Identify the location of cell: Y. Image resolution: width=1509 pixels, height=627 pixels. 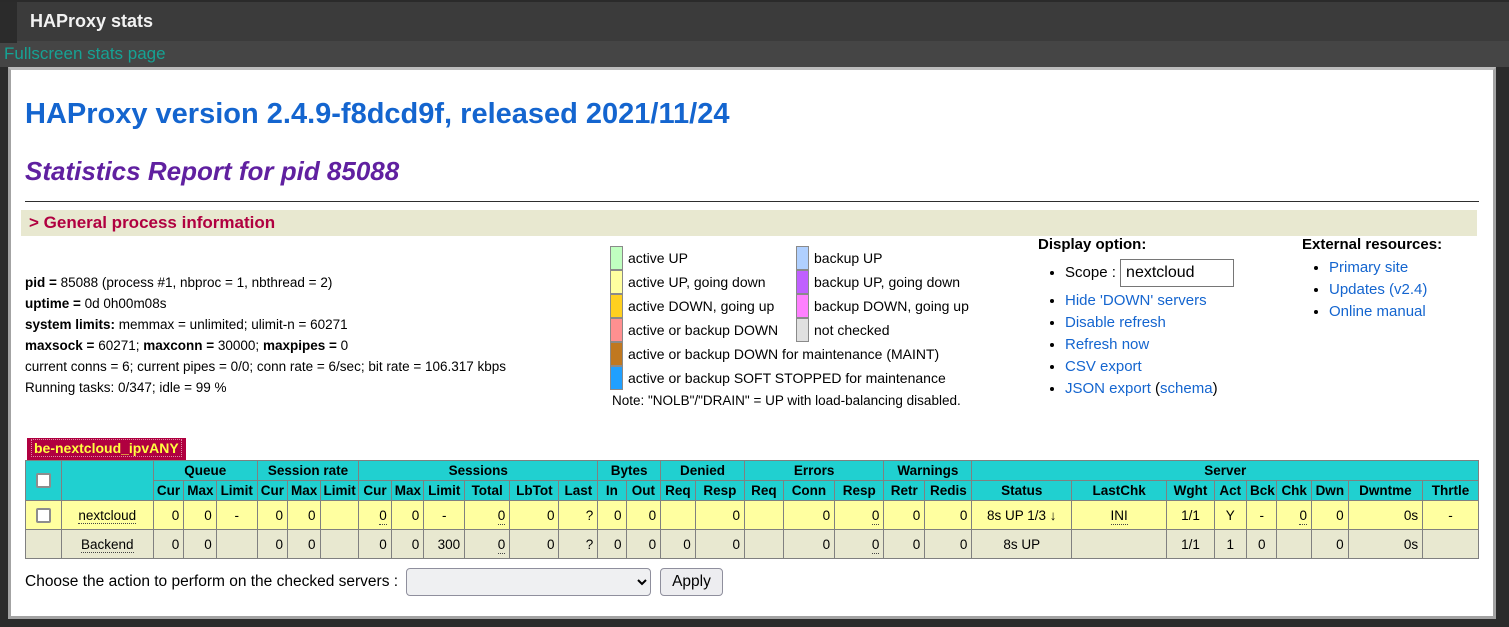
(1230, 515).